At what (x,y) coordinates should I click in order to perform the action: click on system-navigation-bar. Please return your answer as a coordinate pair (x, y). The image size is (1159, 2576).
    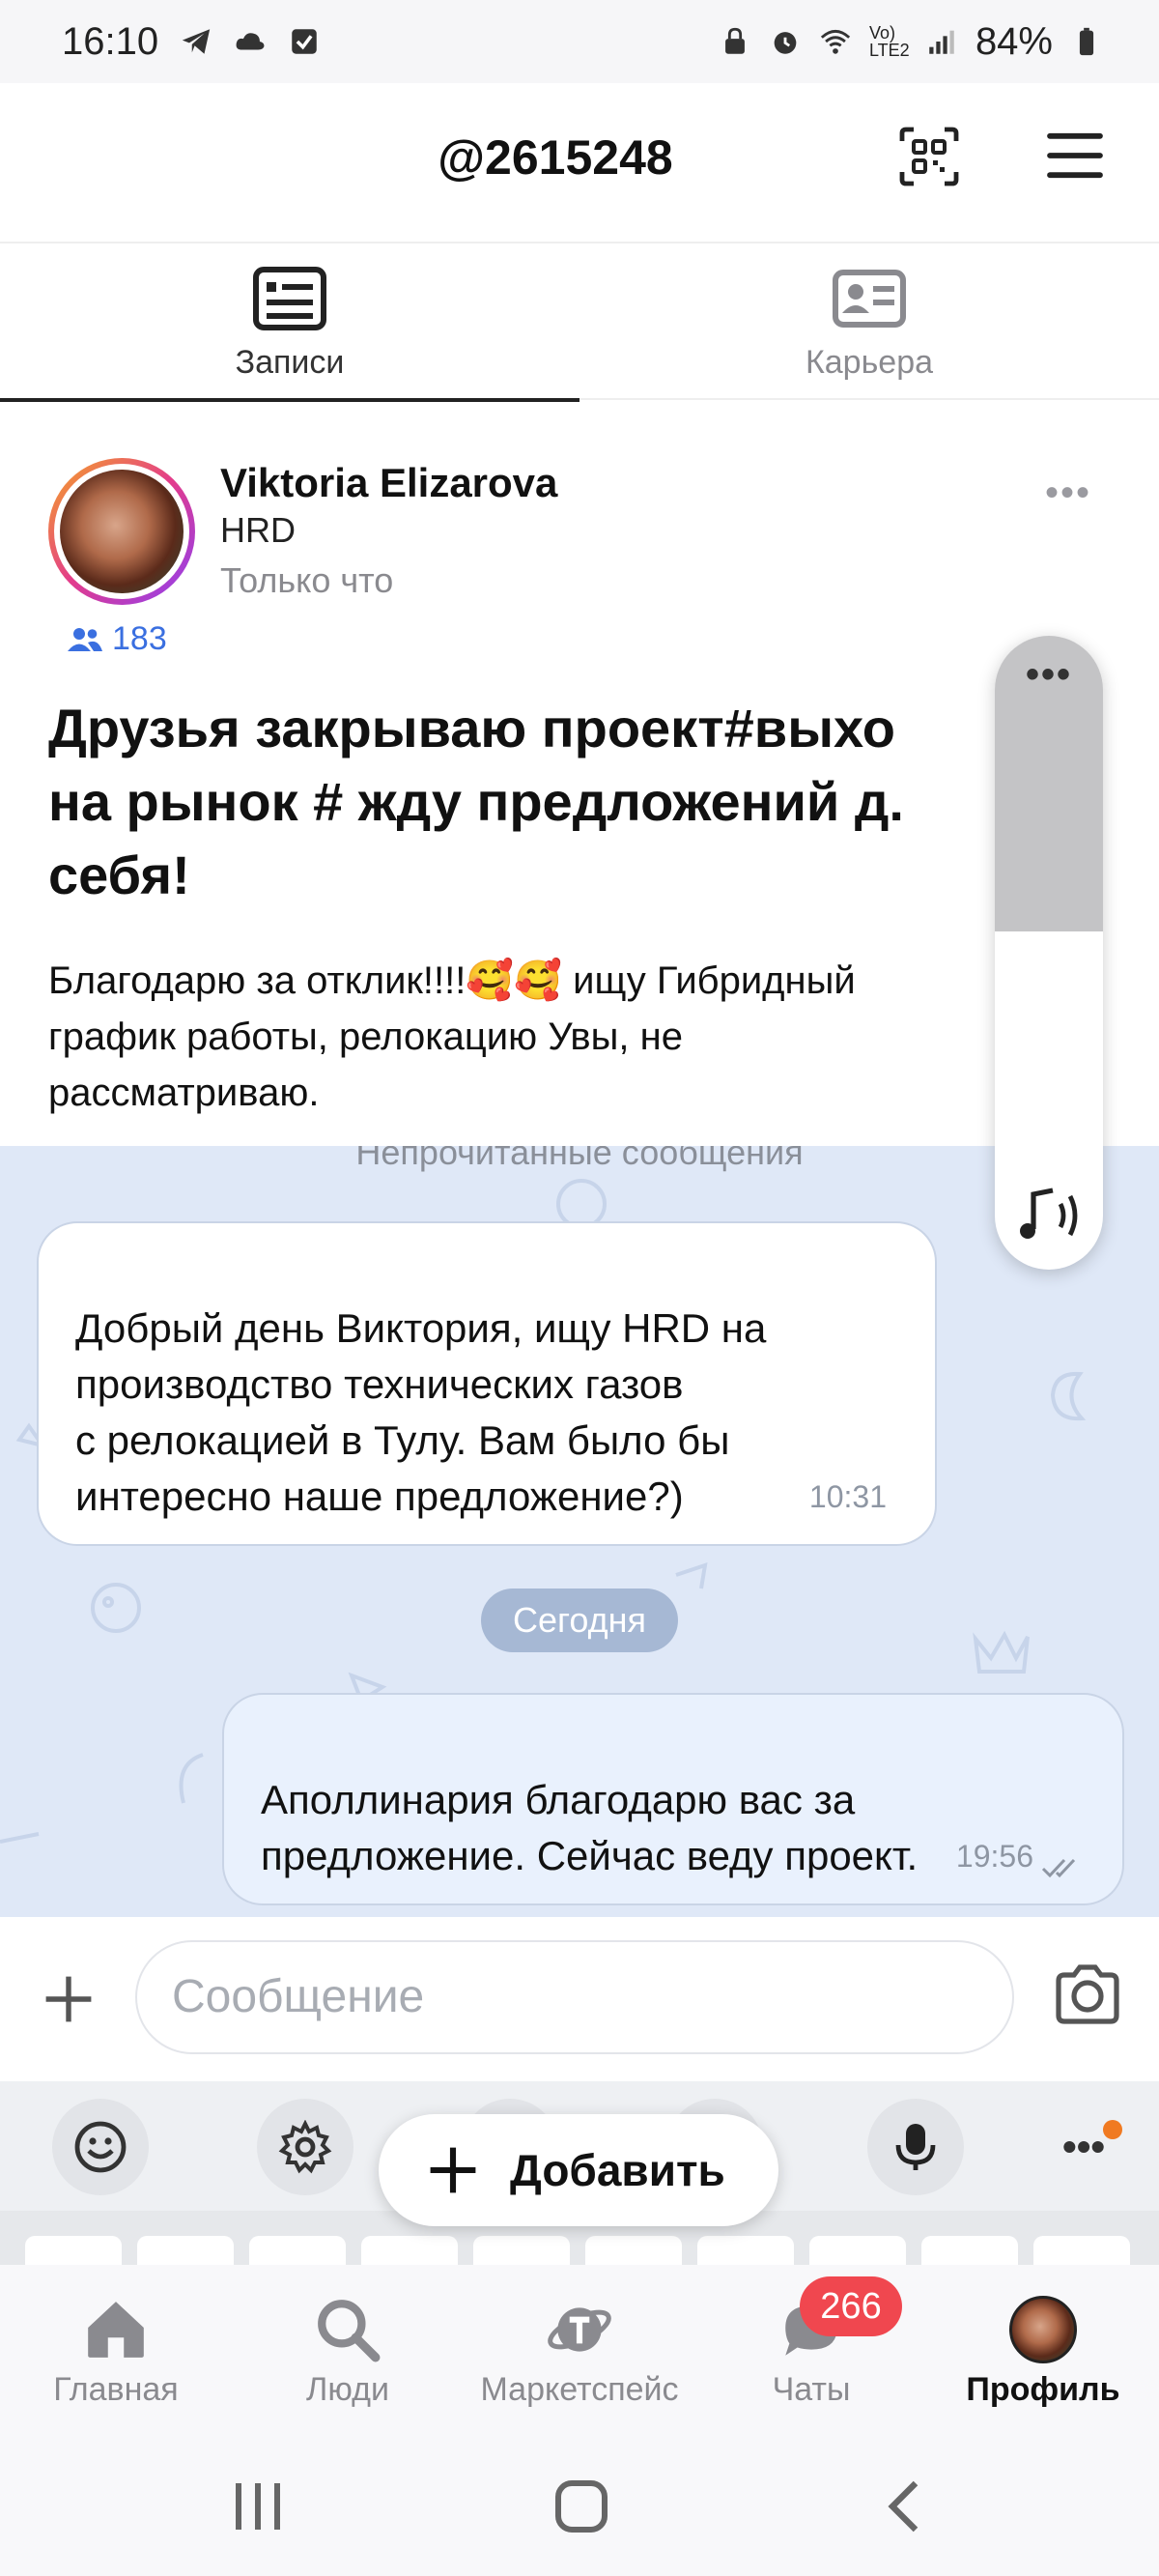
    Looking at the image, I should click on (579, 2502).